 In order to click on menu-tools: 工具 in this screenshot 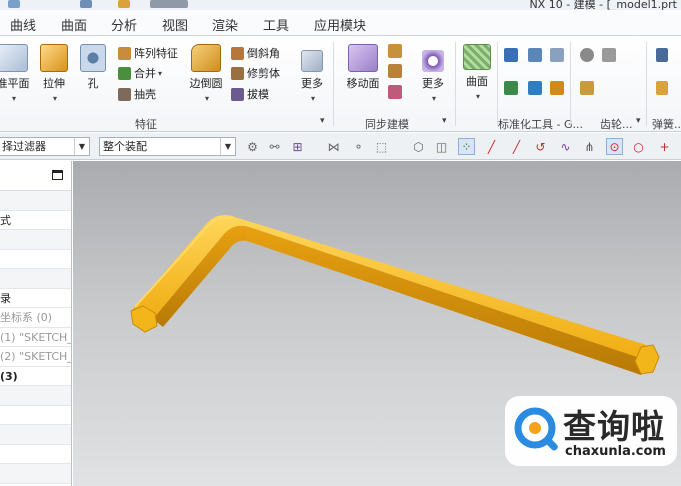, I will do `click(276, 24)`.